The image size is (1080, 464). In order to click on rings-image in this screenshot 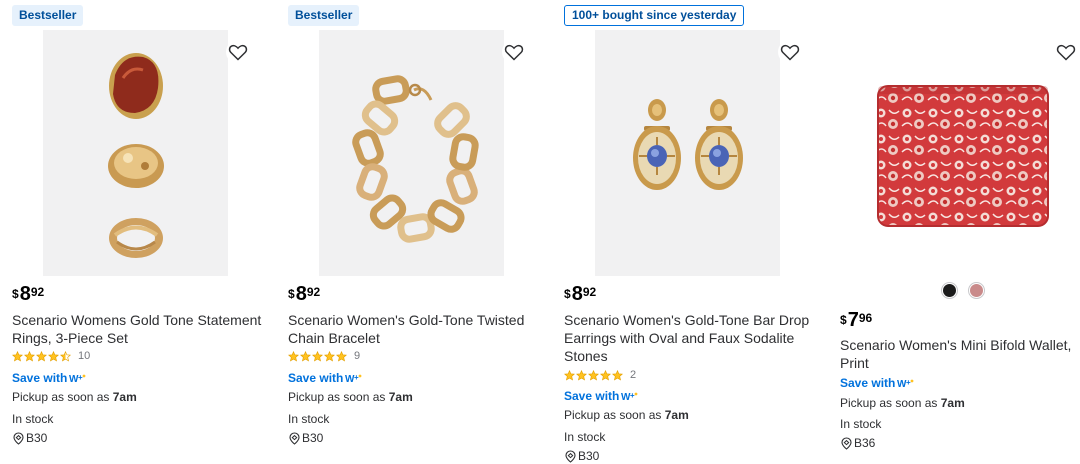, I will do `click(135, 153)`.